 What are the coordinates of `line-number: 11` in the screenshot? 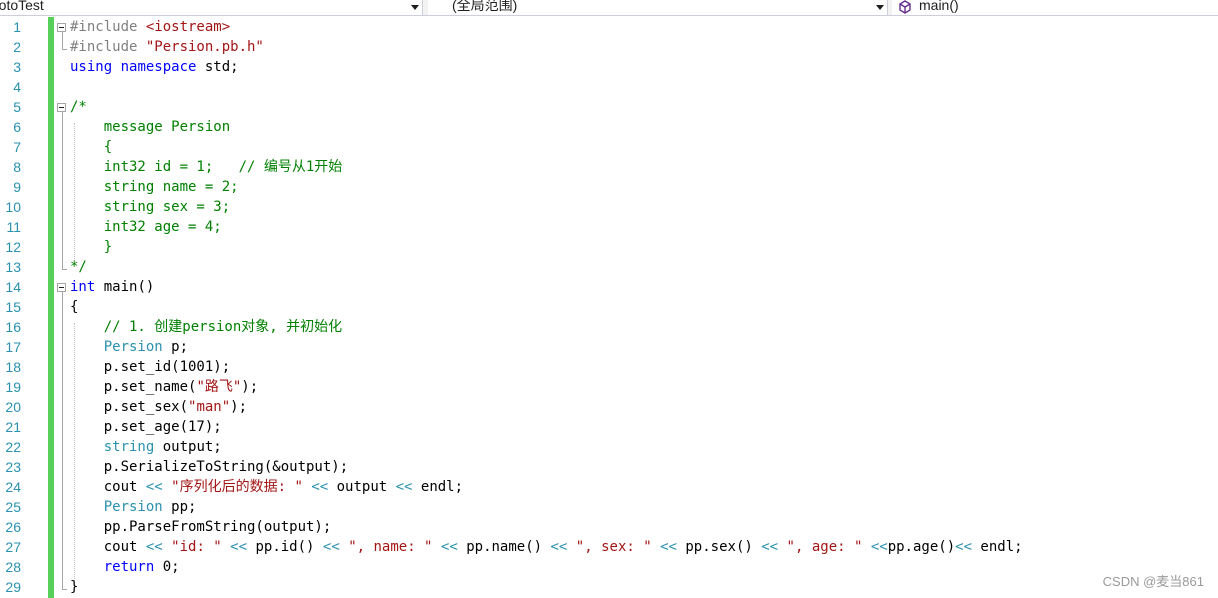 It's located at (13, 227).